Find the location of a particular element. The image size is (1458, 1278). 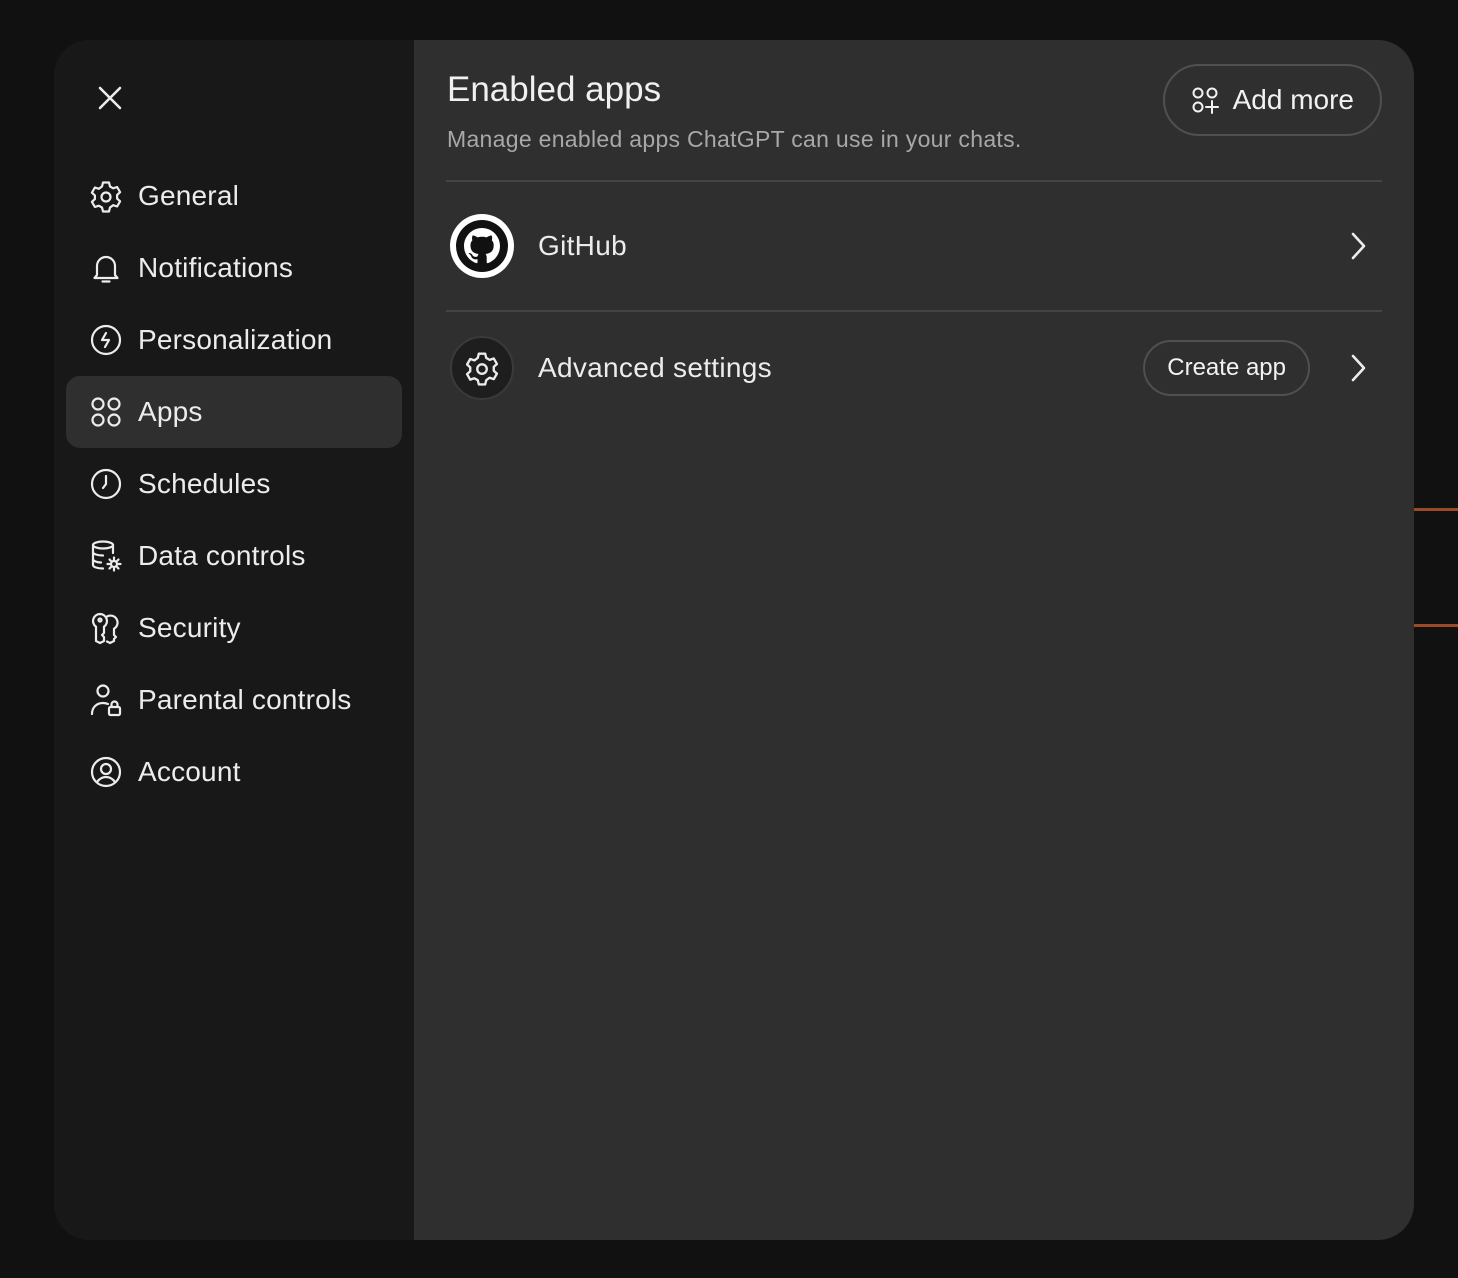

page-title: Enabled apps is located at coordinates (554, 89).